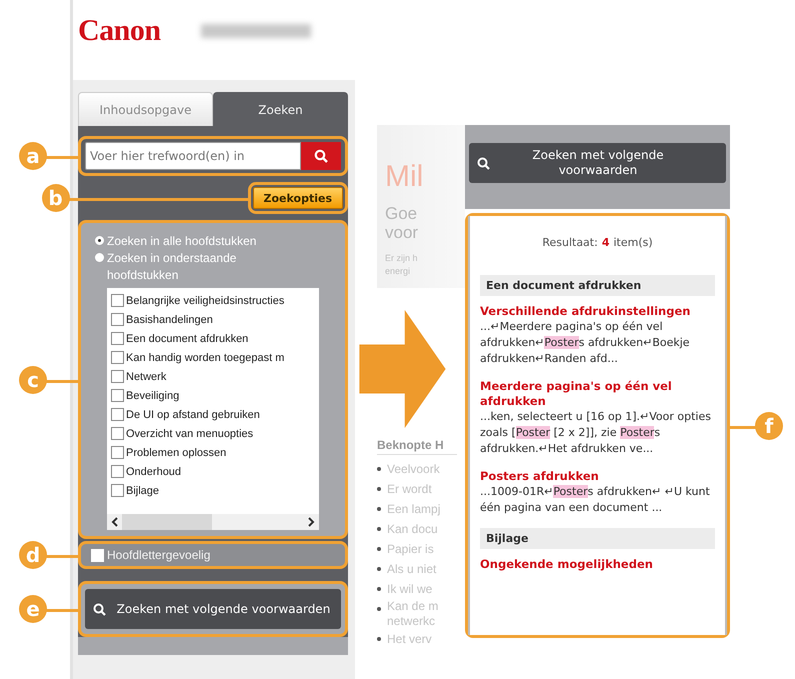  What do you see at coordinates (417, 549) in the screenshot?
I see `list-link: Papier is` at bounding box center [417, 549].